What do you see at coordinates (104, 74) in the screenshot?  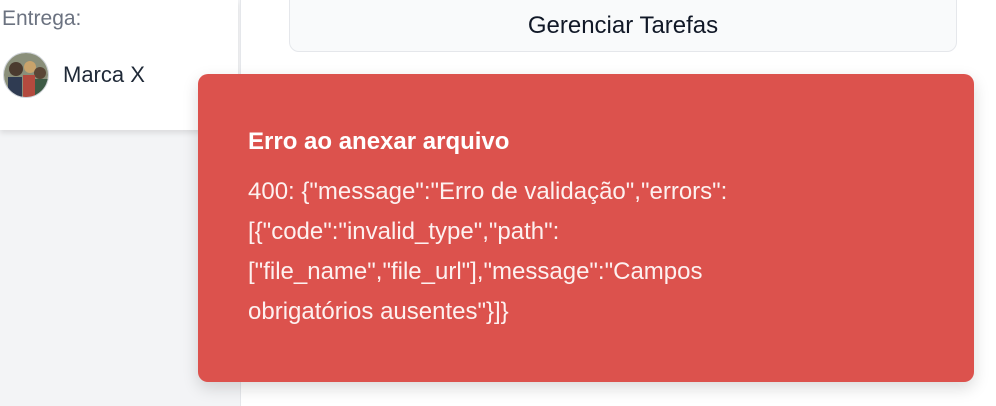 I see `brand-name: Marca X` at bounding box center [104, 74].